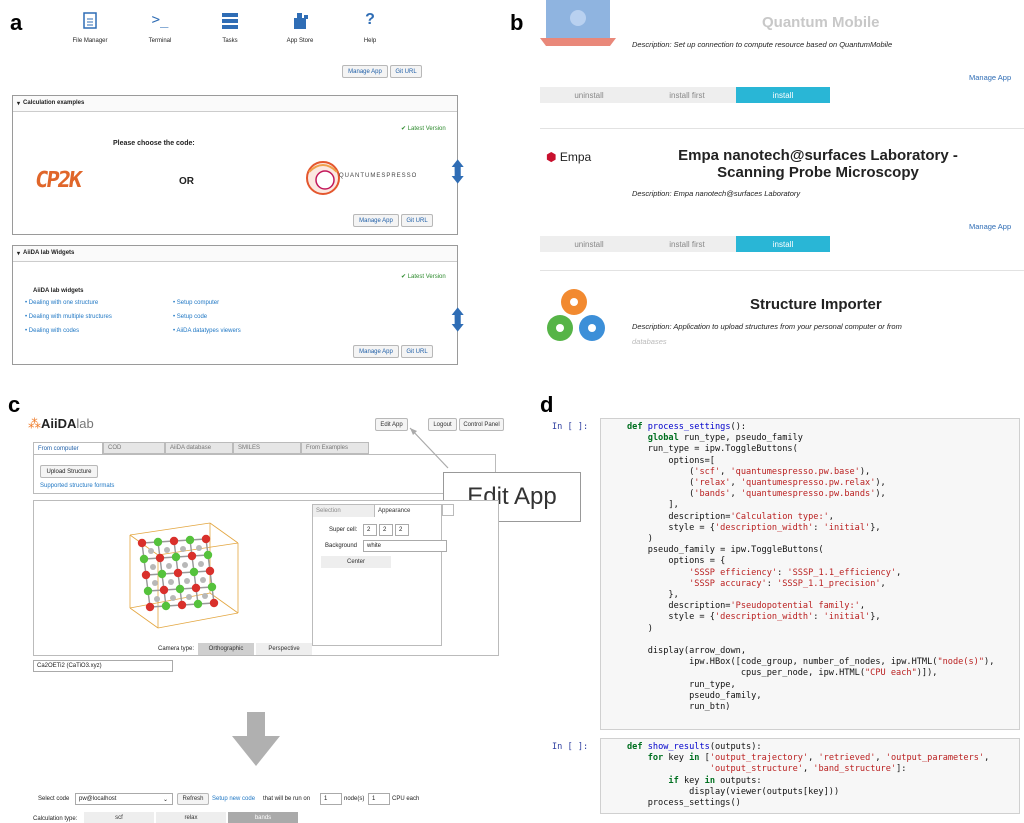 Image resolution: width=1024 pixels, height=823 pixels. I want to click on select-code-dropdown: pw@localhost ⌄, so click(124, 799).